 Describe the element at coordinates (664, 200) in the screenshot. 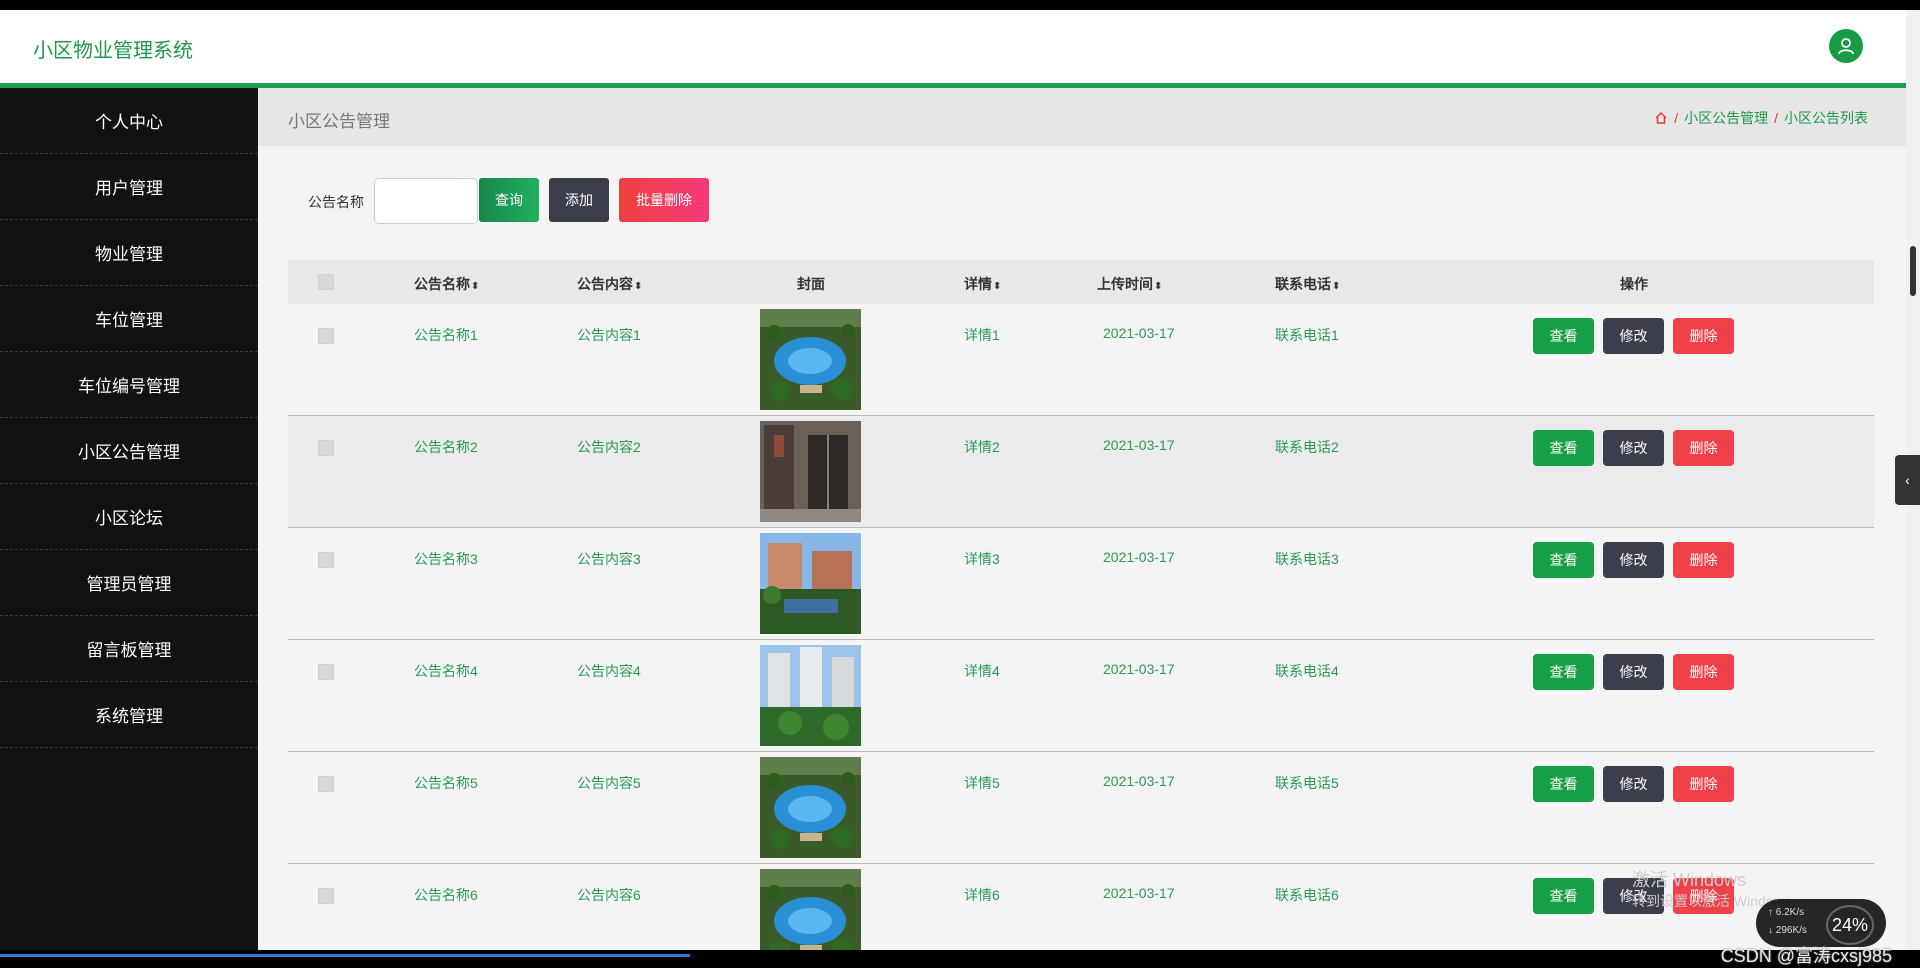

I see `batch-delete-button: 批量删除` at that location.